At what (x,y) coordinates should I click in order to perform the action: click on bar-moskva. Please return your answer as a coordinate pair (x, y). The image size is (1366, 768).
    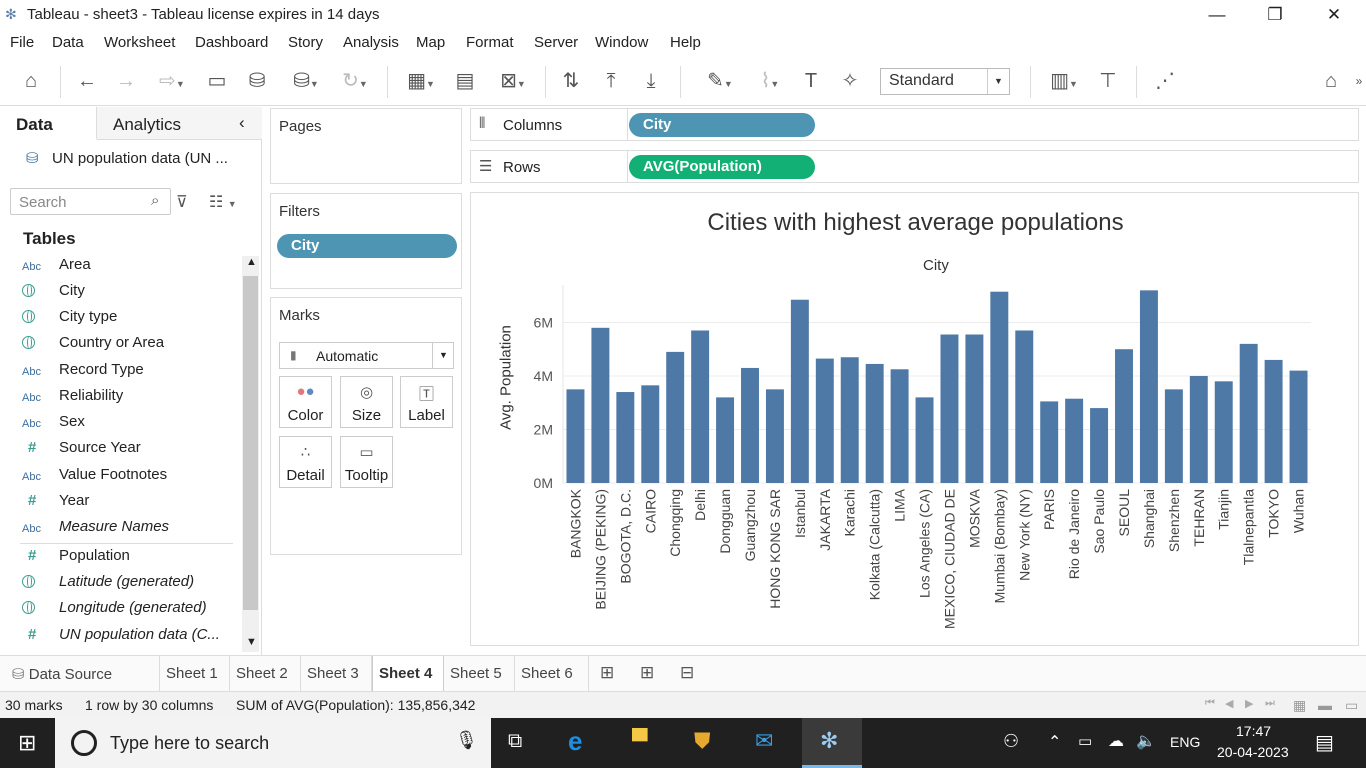
    Looking at the image, I should click on (974, 409).